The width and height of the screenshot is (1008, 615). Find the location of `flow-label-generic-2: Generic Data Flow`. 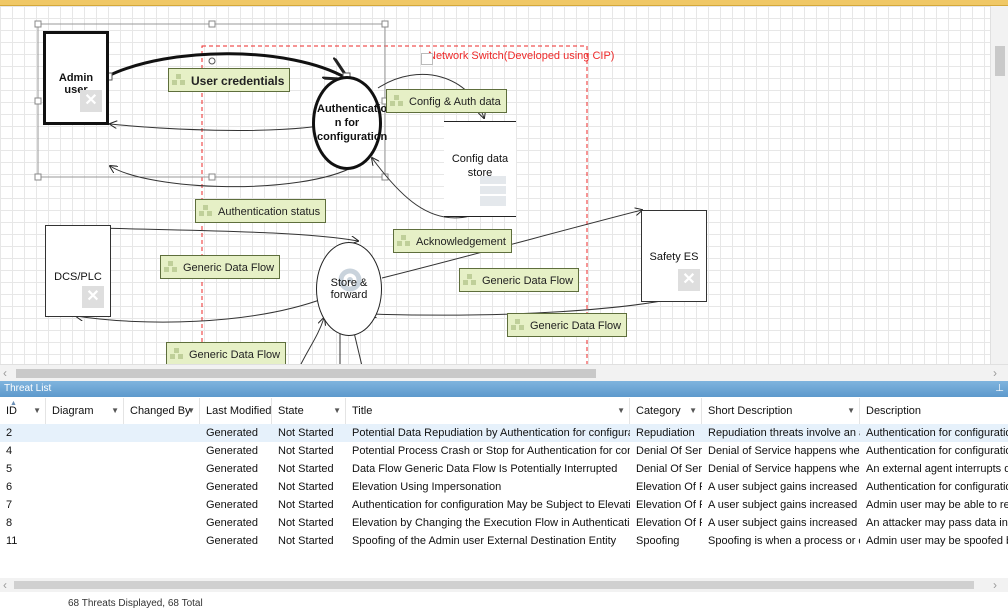

flow-label-generic-2: Generic Data Flow is located at coordinates (519, 280).